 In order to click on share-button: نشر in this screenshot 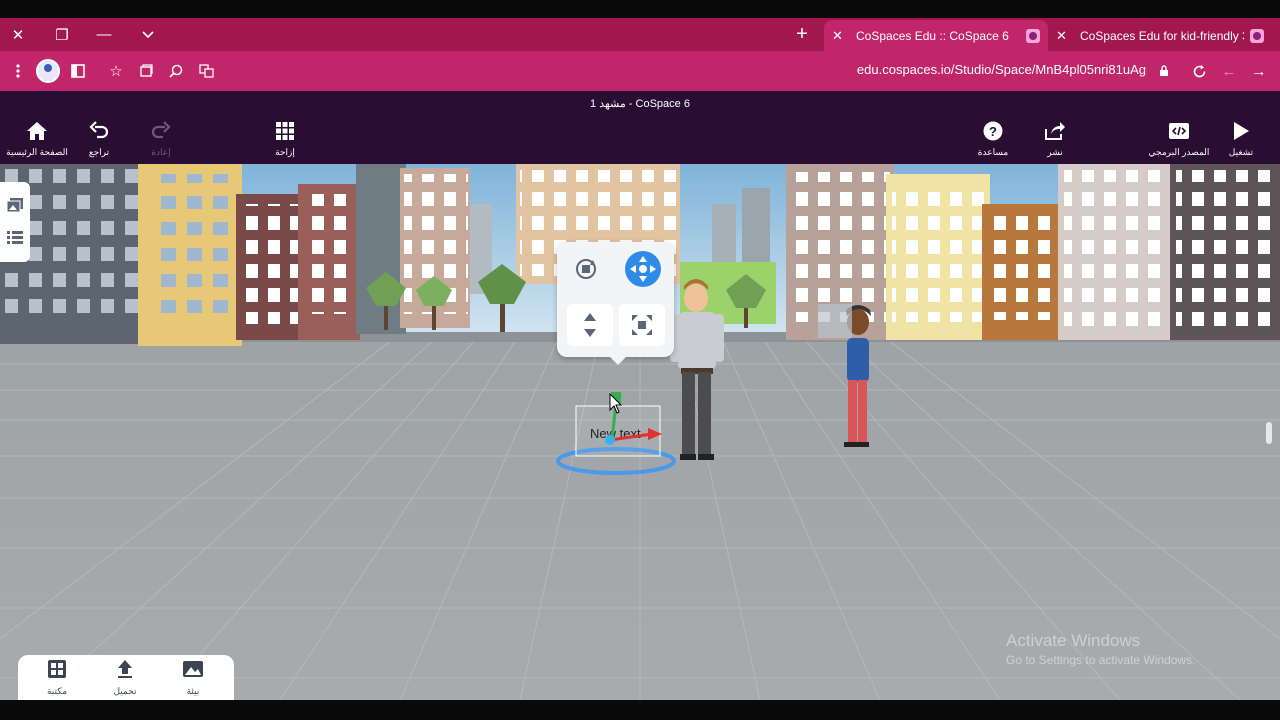, I will do `click(1055, 138)`.